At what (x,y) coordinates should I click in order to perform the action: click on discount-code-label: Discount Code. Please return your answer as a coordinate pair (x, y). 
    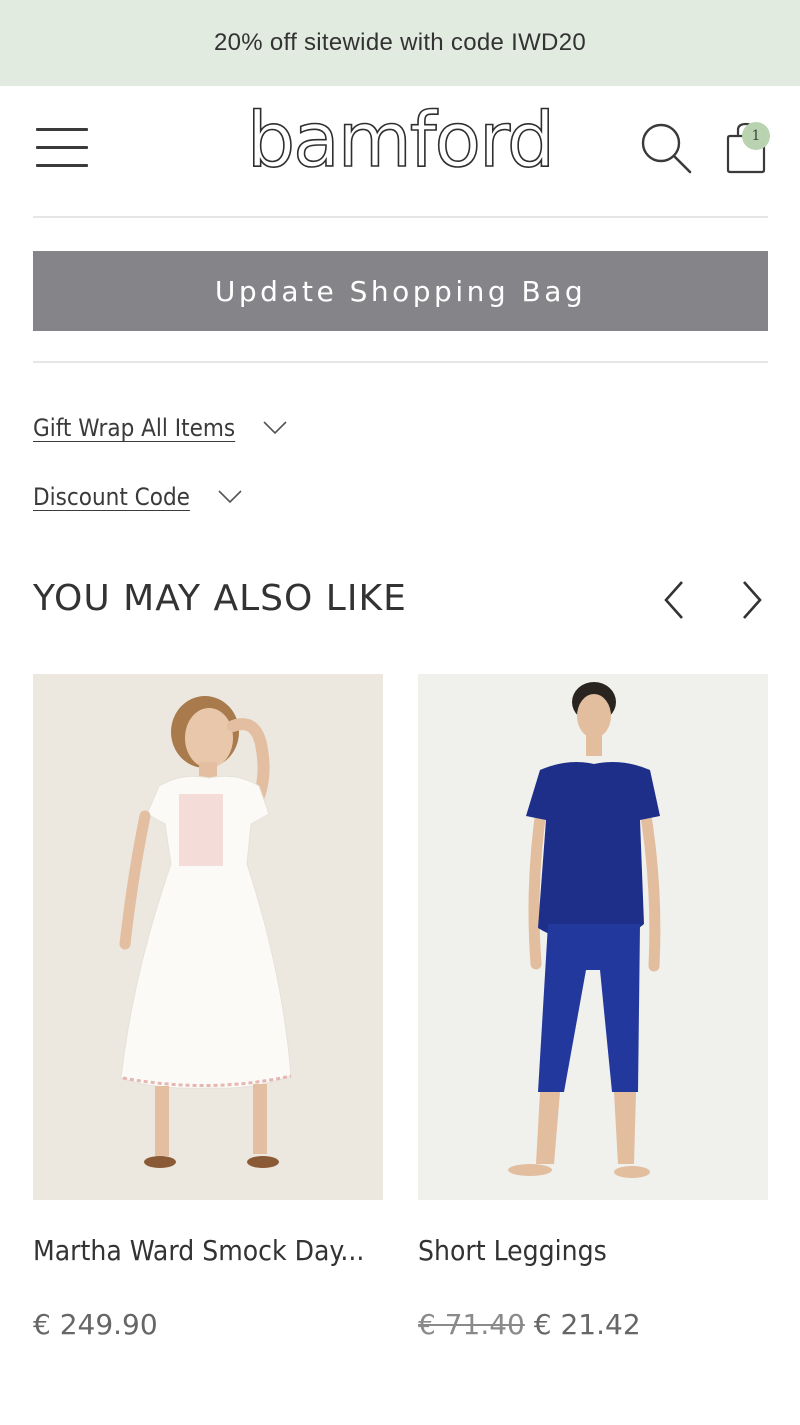
    Looking at the image, I should click on (111, 497).